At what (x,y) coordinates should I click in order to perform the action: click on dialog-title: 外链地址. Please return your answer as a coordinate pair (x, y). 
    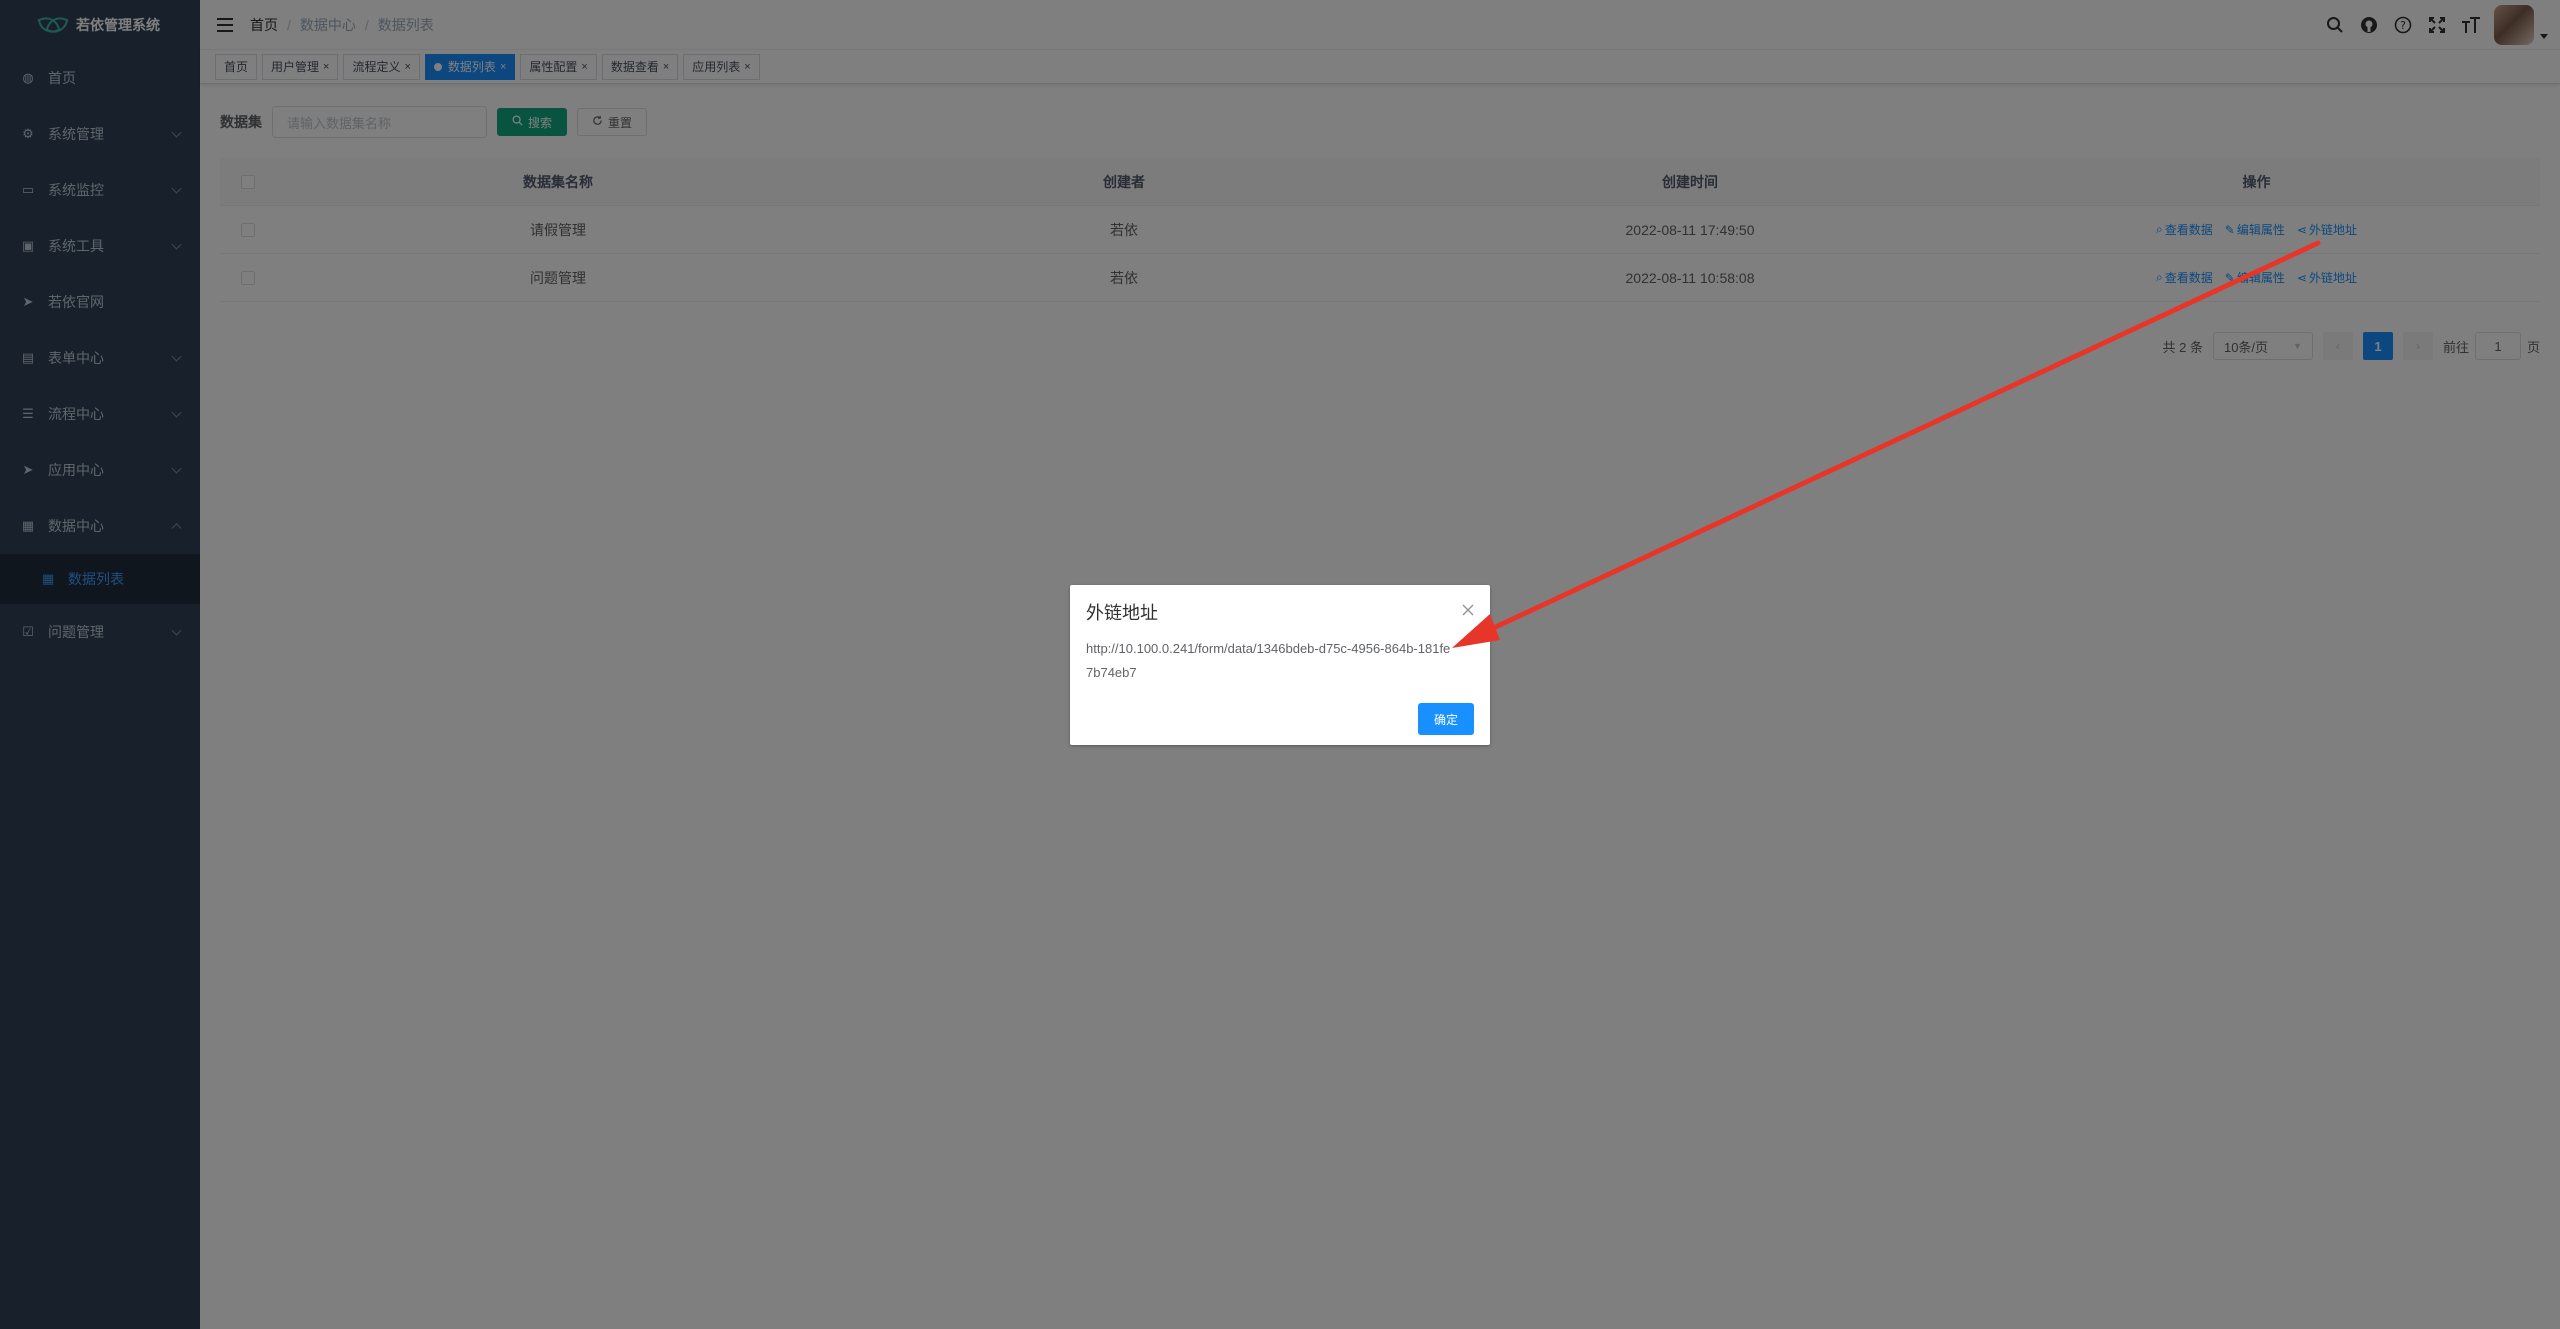
    Looking at the image, I should click on (1122, 613).